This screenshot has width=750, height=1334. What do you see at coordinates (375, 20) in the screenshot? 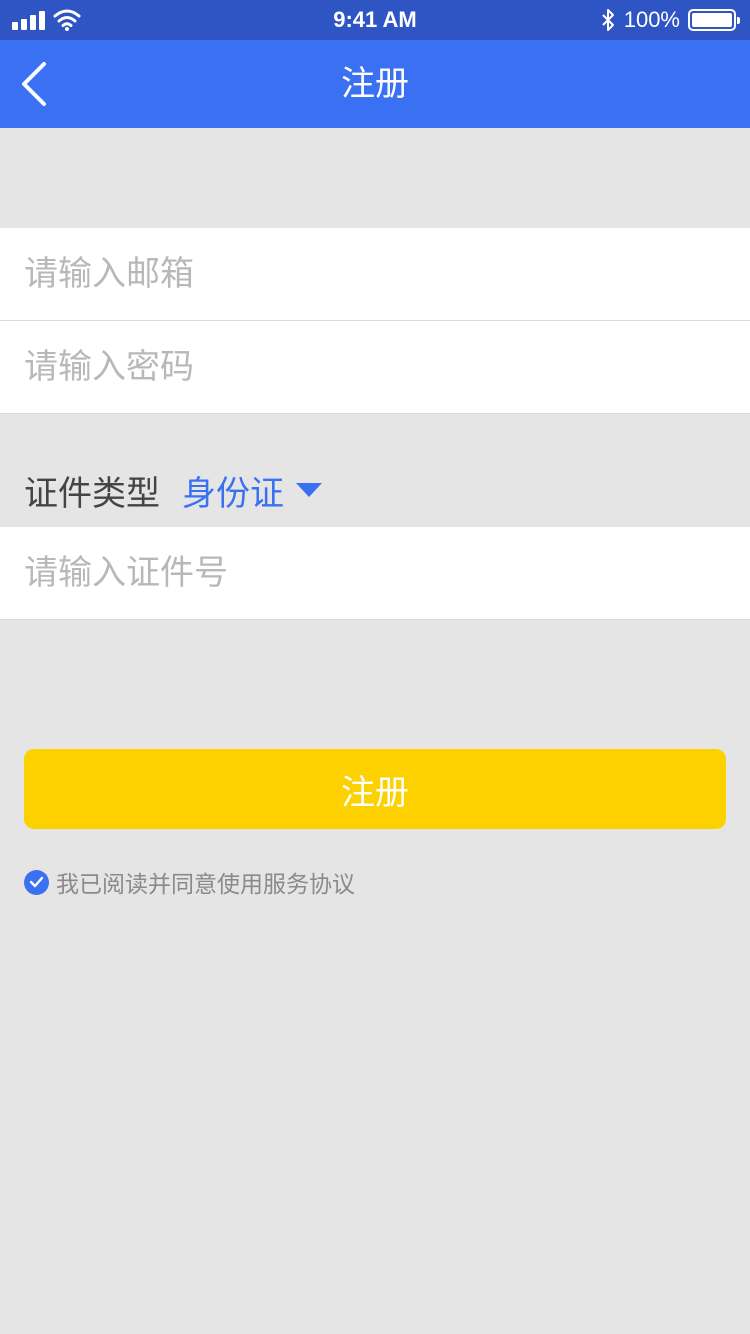
I see `status-bar: 9:41 AM 100%` at bounding box center [375, 20].